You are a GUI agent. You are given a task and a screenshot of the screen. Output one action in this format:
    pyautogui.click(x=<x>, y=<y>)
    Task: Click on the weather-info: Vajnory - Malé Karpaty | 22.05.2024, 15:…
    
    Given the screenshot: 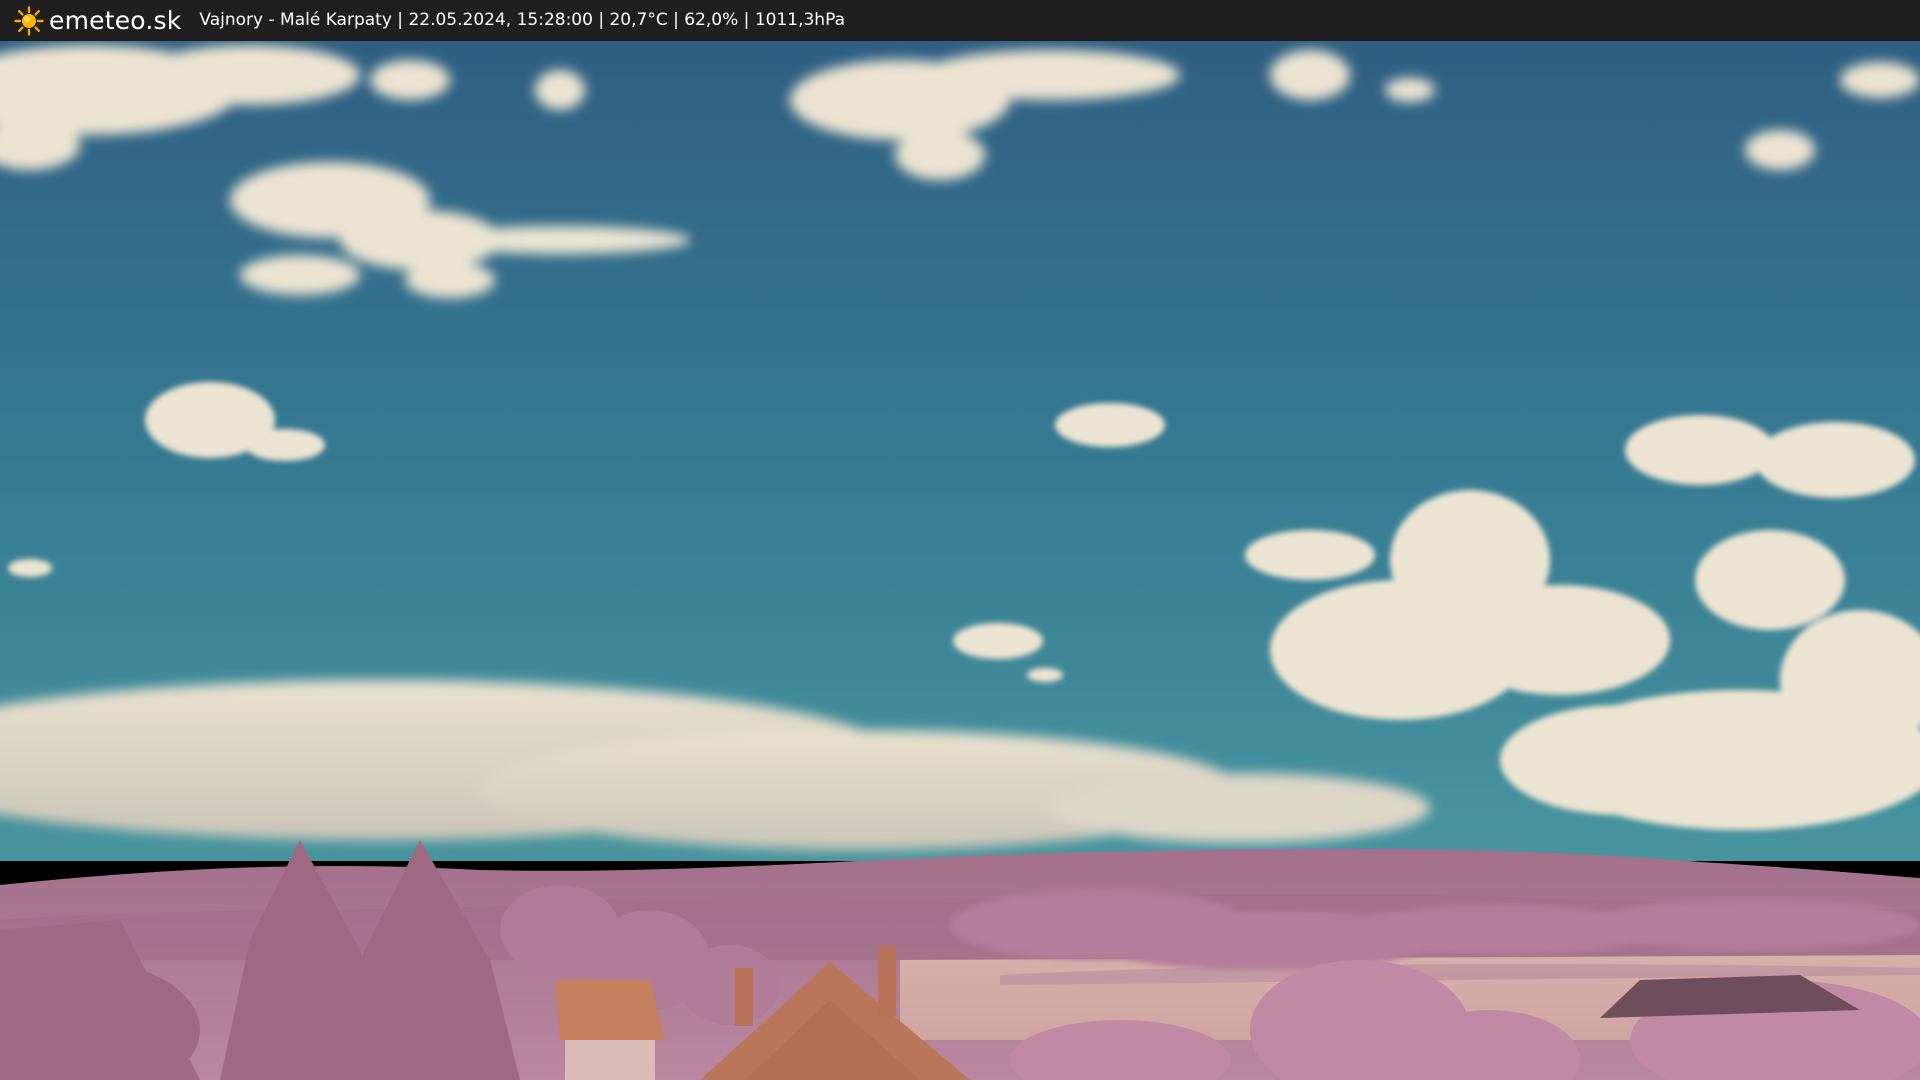 What is the action you would take?
    pyautogui.click(x=522, y=20)
    